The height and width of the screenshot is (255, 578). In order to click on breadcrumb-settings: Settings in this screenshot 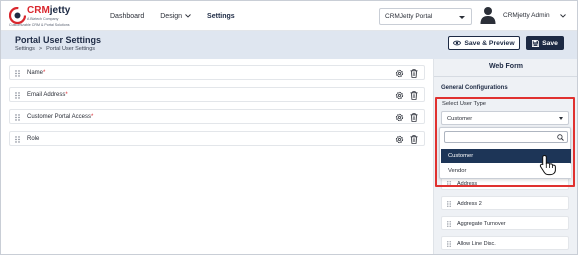, I will do `click(25, 49)`.